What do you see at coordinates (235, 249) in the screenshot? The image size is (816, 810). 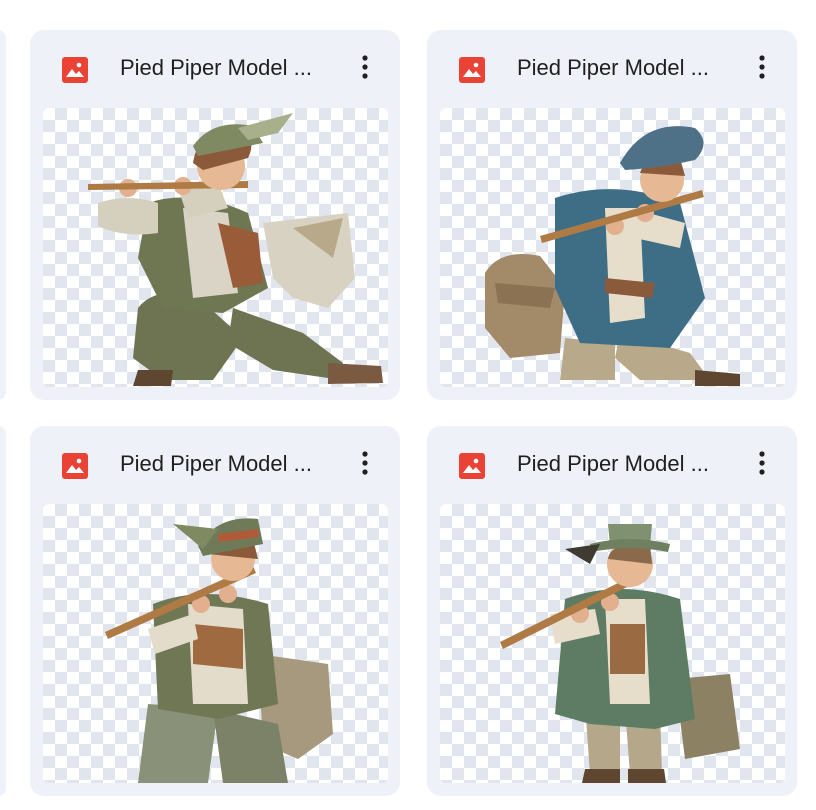 I see `pied-piper-figure-running` at bounding box center [235, 249].